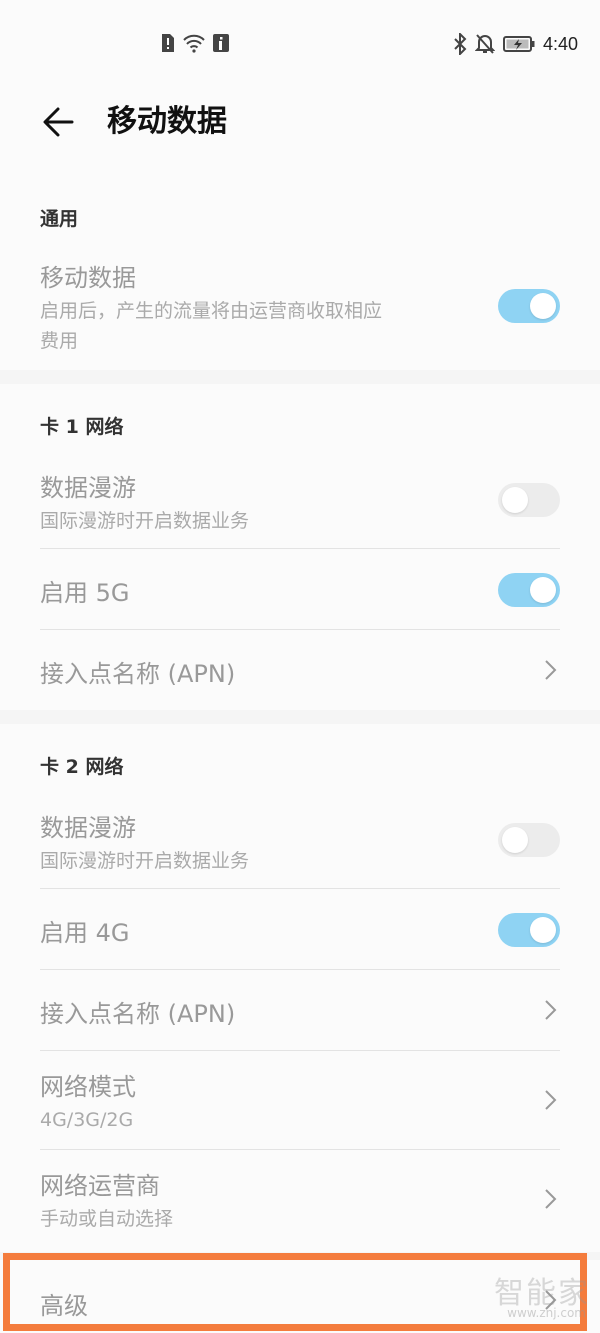 The image size is (600, 1333). I want to click on card1-enable-5g-row: 启用 5G, so click(300, 589).